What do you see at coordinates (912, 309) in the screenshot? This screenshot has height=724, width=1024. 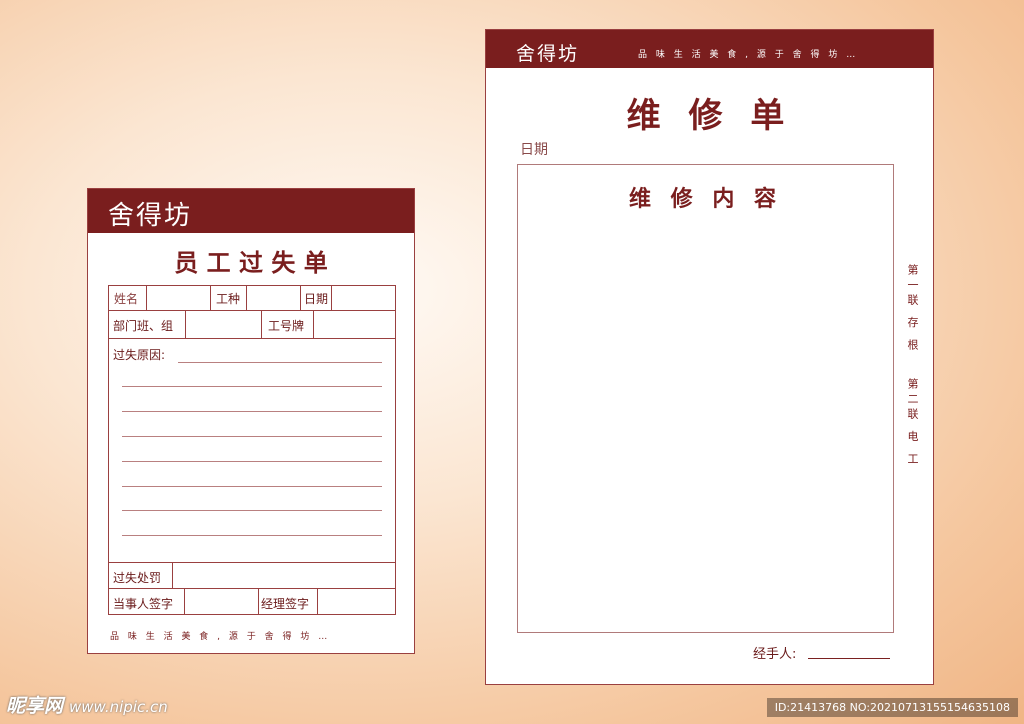 I see `copy-label-first: 第一联 存 根` at bounding box center [912, 309].